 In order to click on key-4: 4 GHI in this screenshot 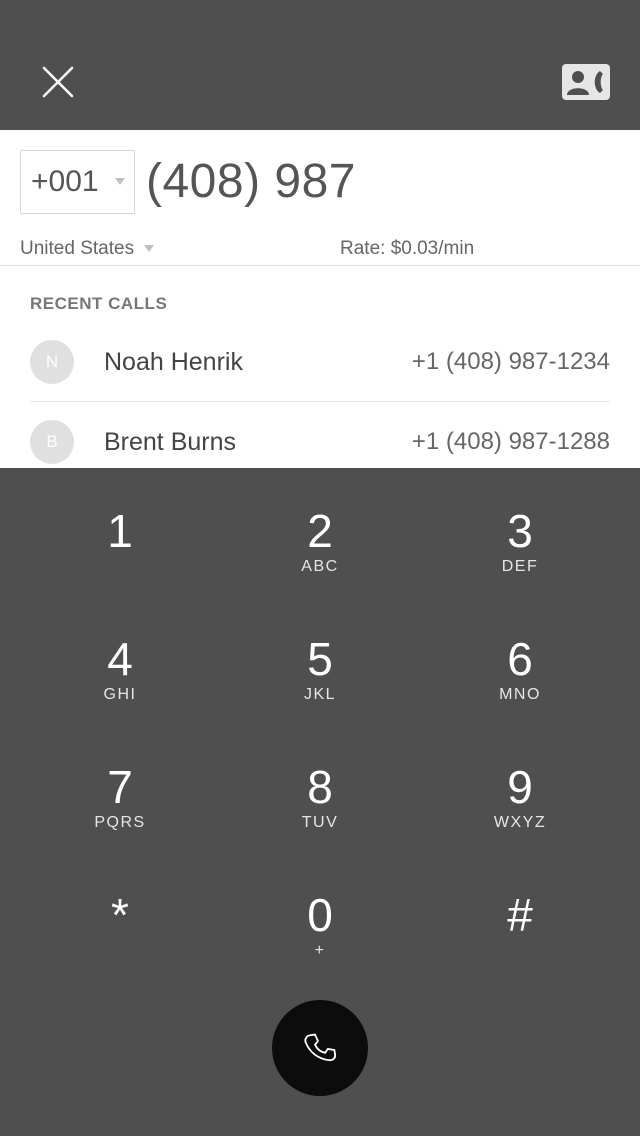, I will do `click(120, 651)`.